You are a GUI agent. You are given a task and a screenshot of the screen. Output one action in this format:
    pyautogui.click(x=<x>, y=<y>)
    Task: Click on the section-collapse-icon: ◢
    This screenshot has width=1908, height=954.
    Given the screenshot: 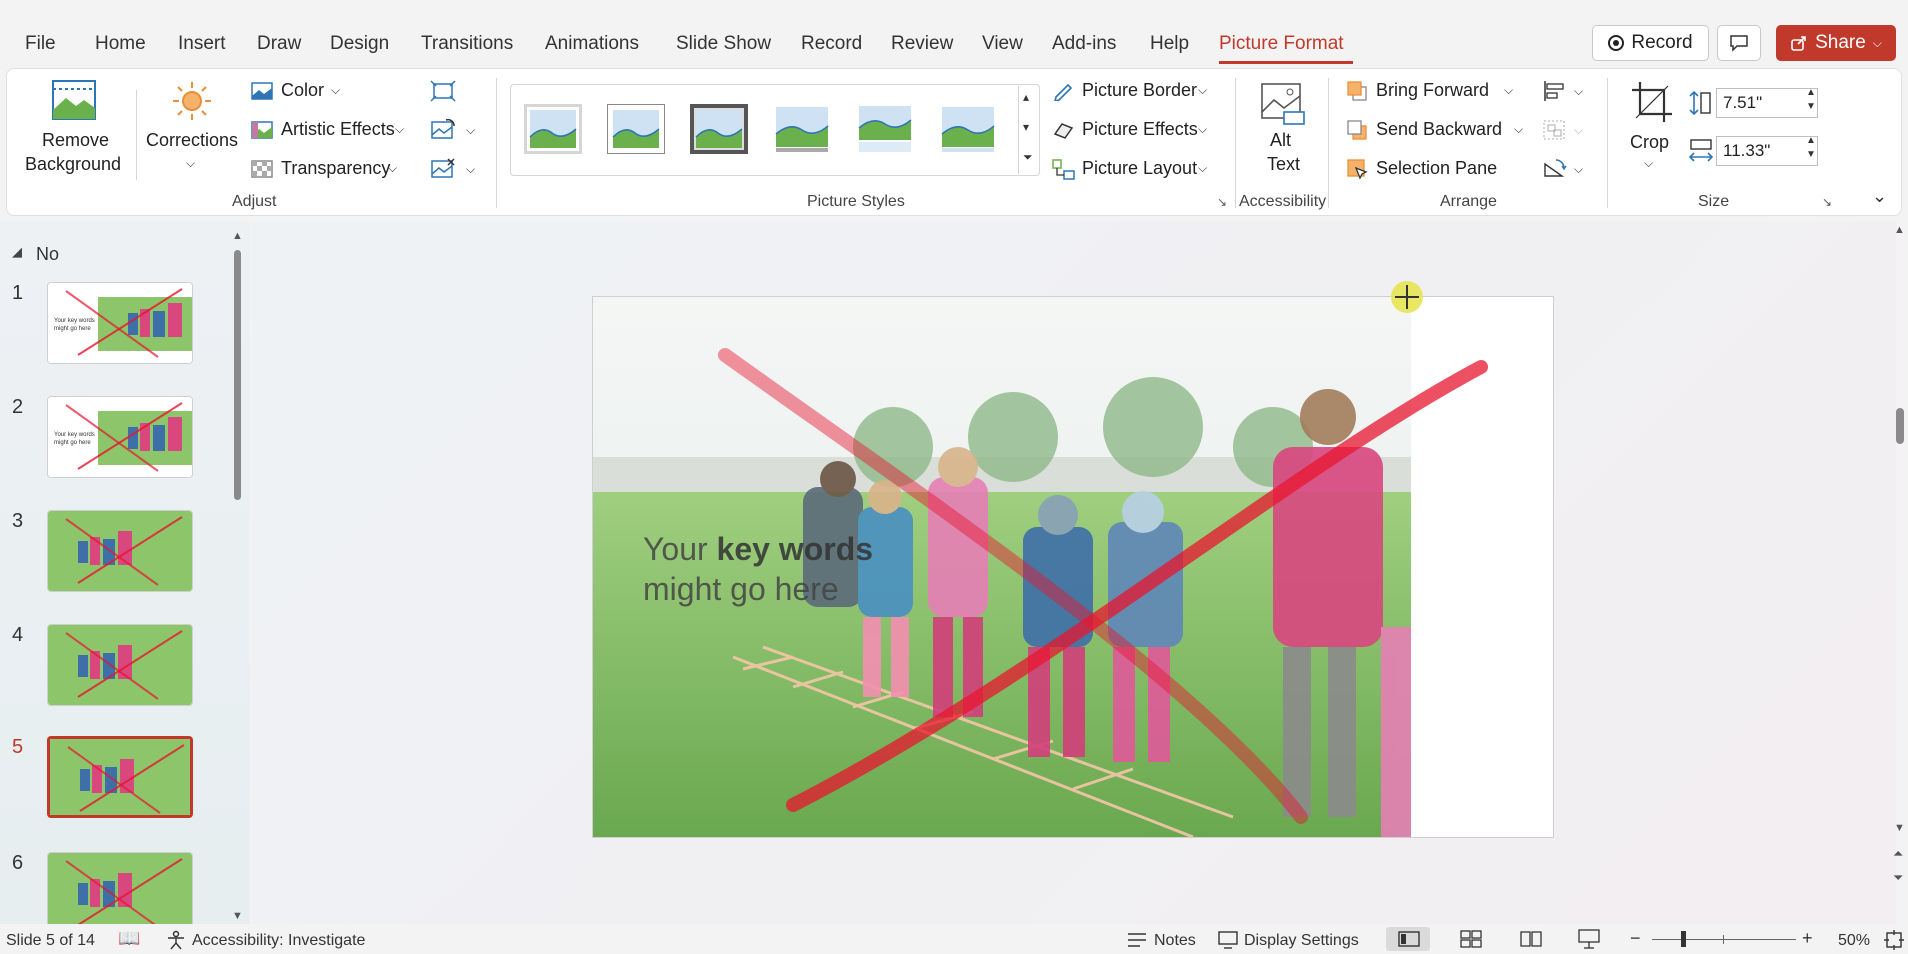 What is the action you would take?
    pyautogui.click(x=17, y=252)
    